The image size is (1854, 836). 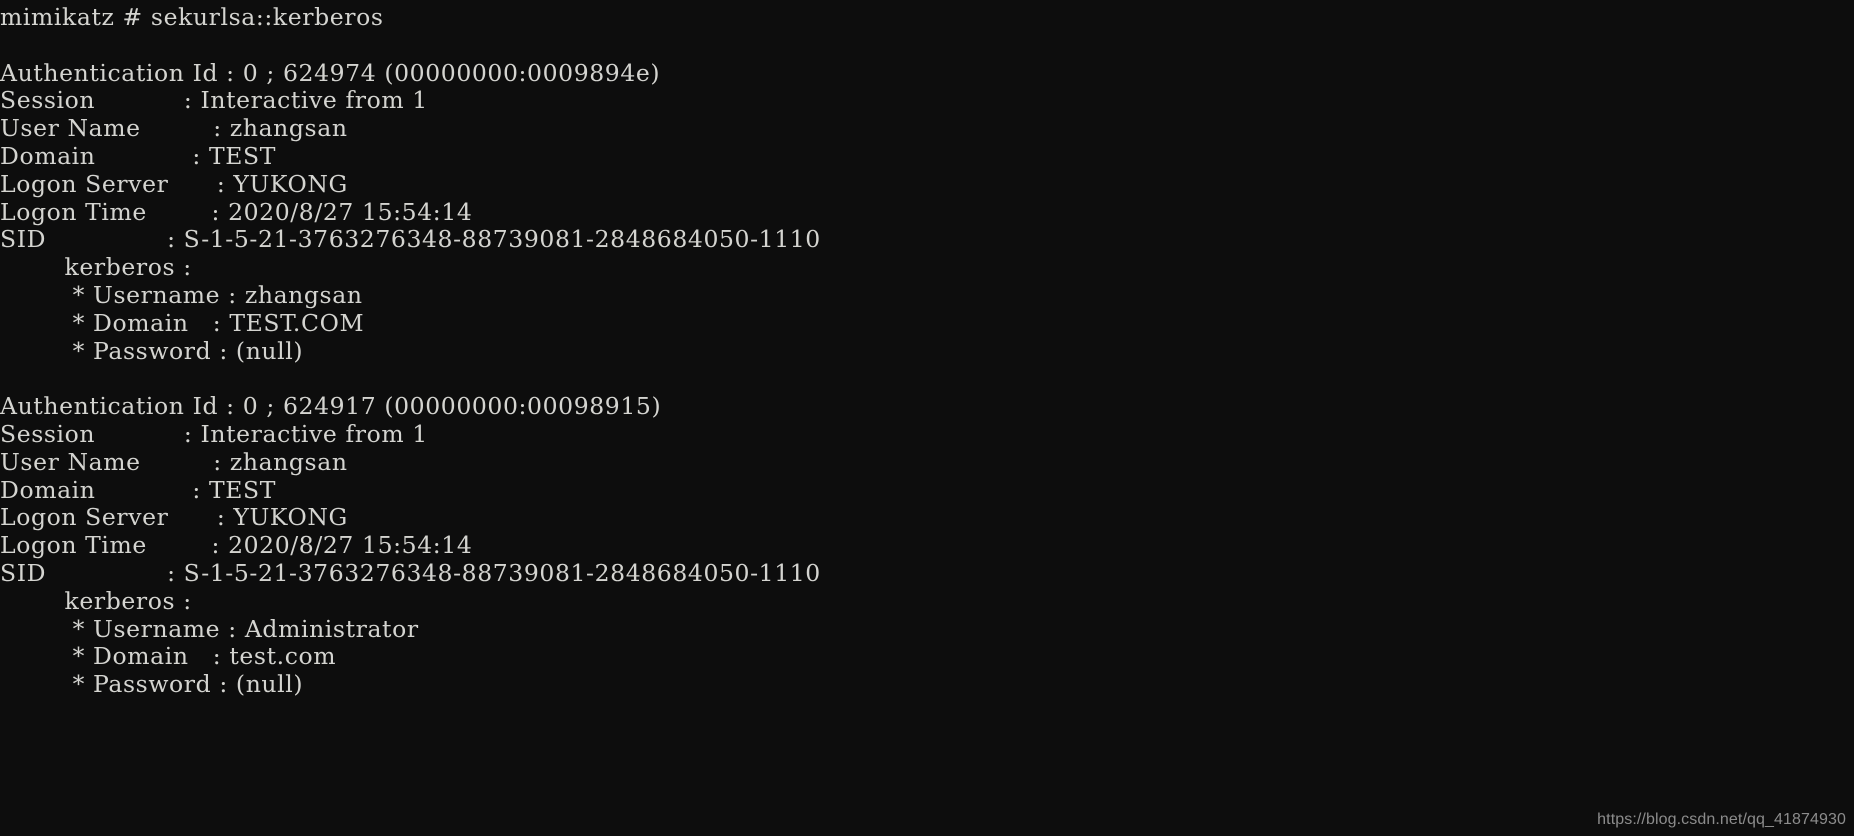 What do you see at coordinates (182, 322) in the screenshot?
I see `terminal-line: * Domain : TEST.COM` at bounding box center [182, 322].